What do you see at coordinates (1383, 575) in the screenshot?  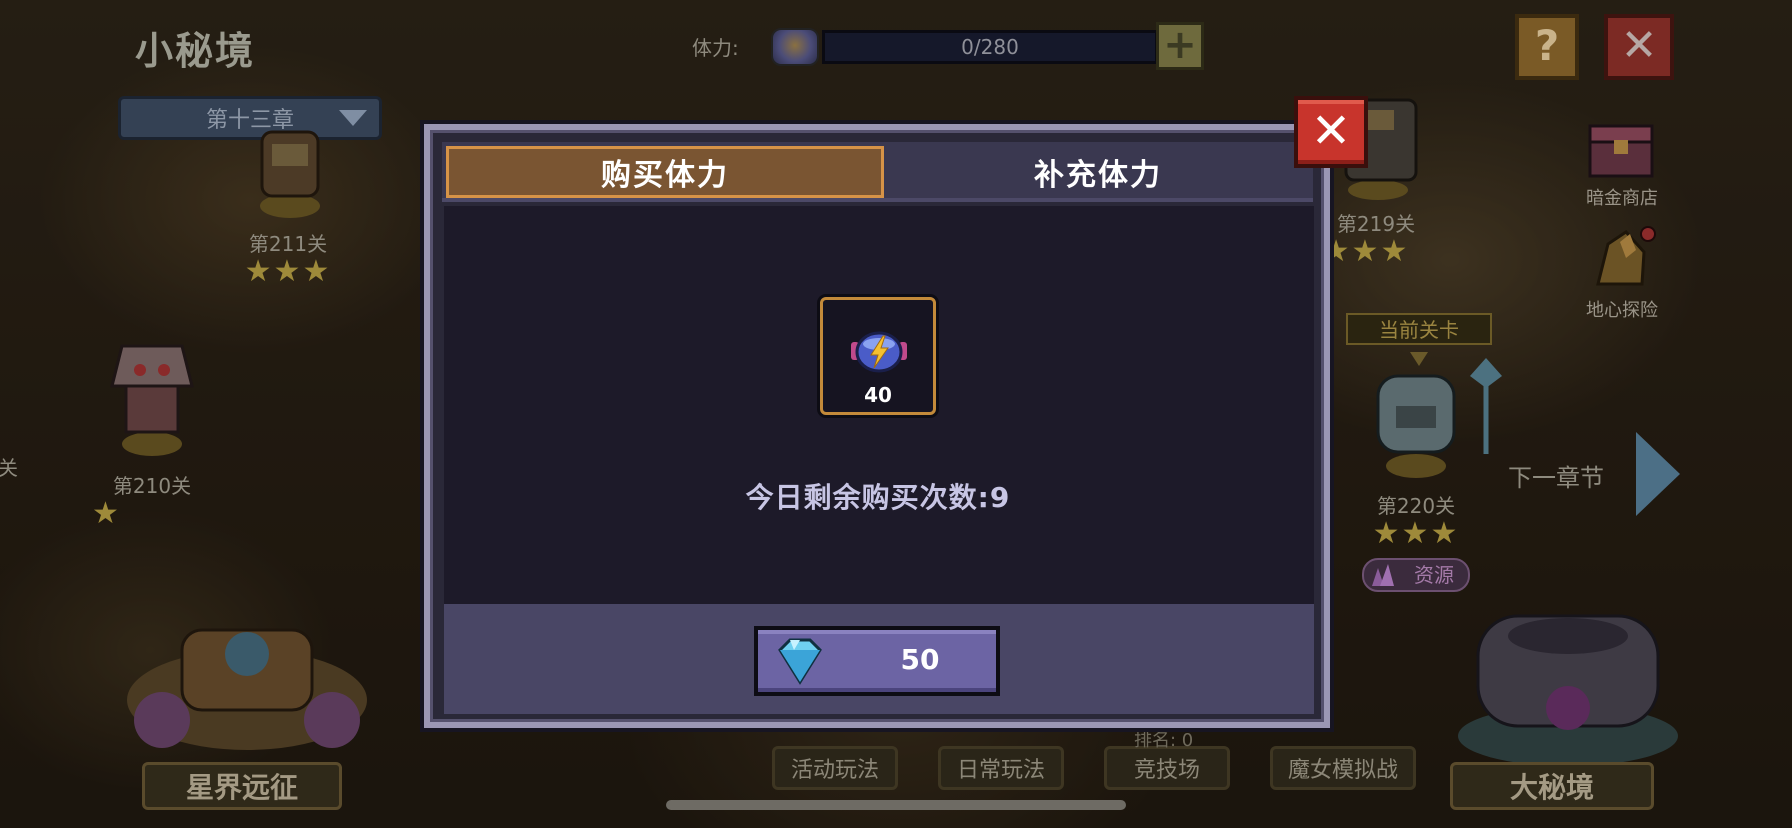 I see `crystal-cluster-icon` at bounding box center [1383, 575].